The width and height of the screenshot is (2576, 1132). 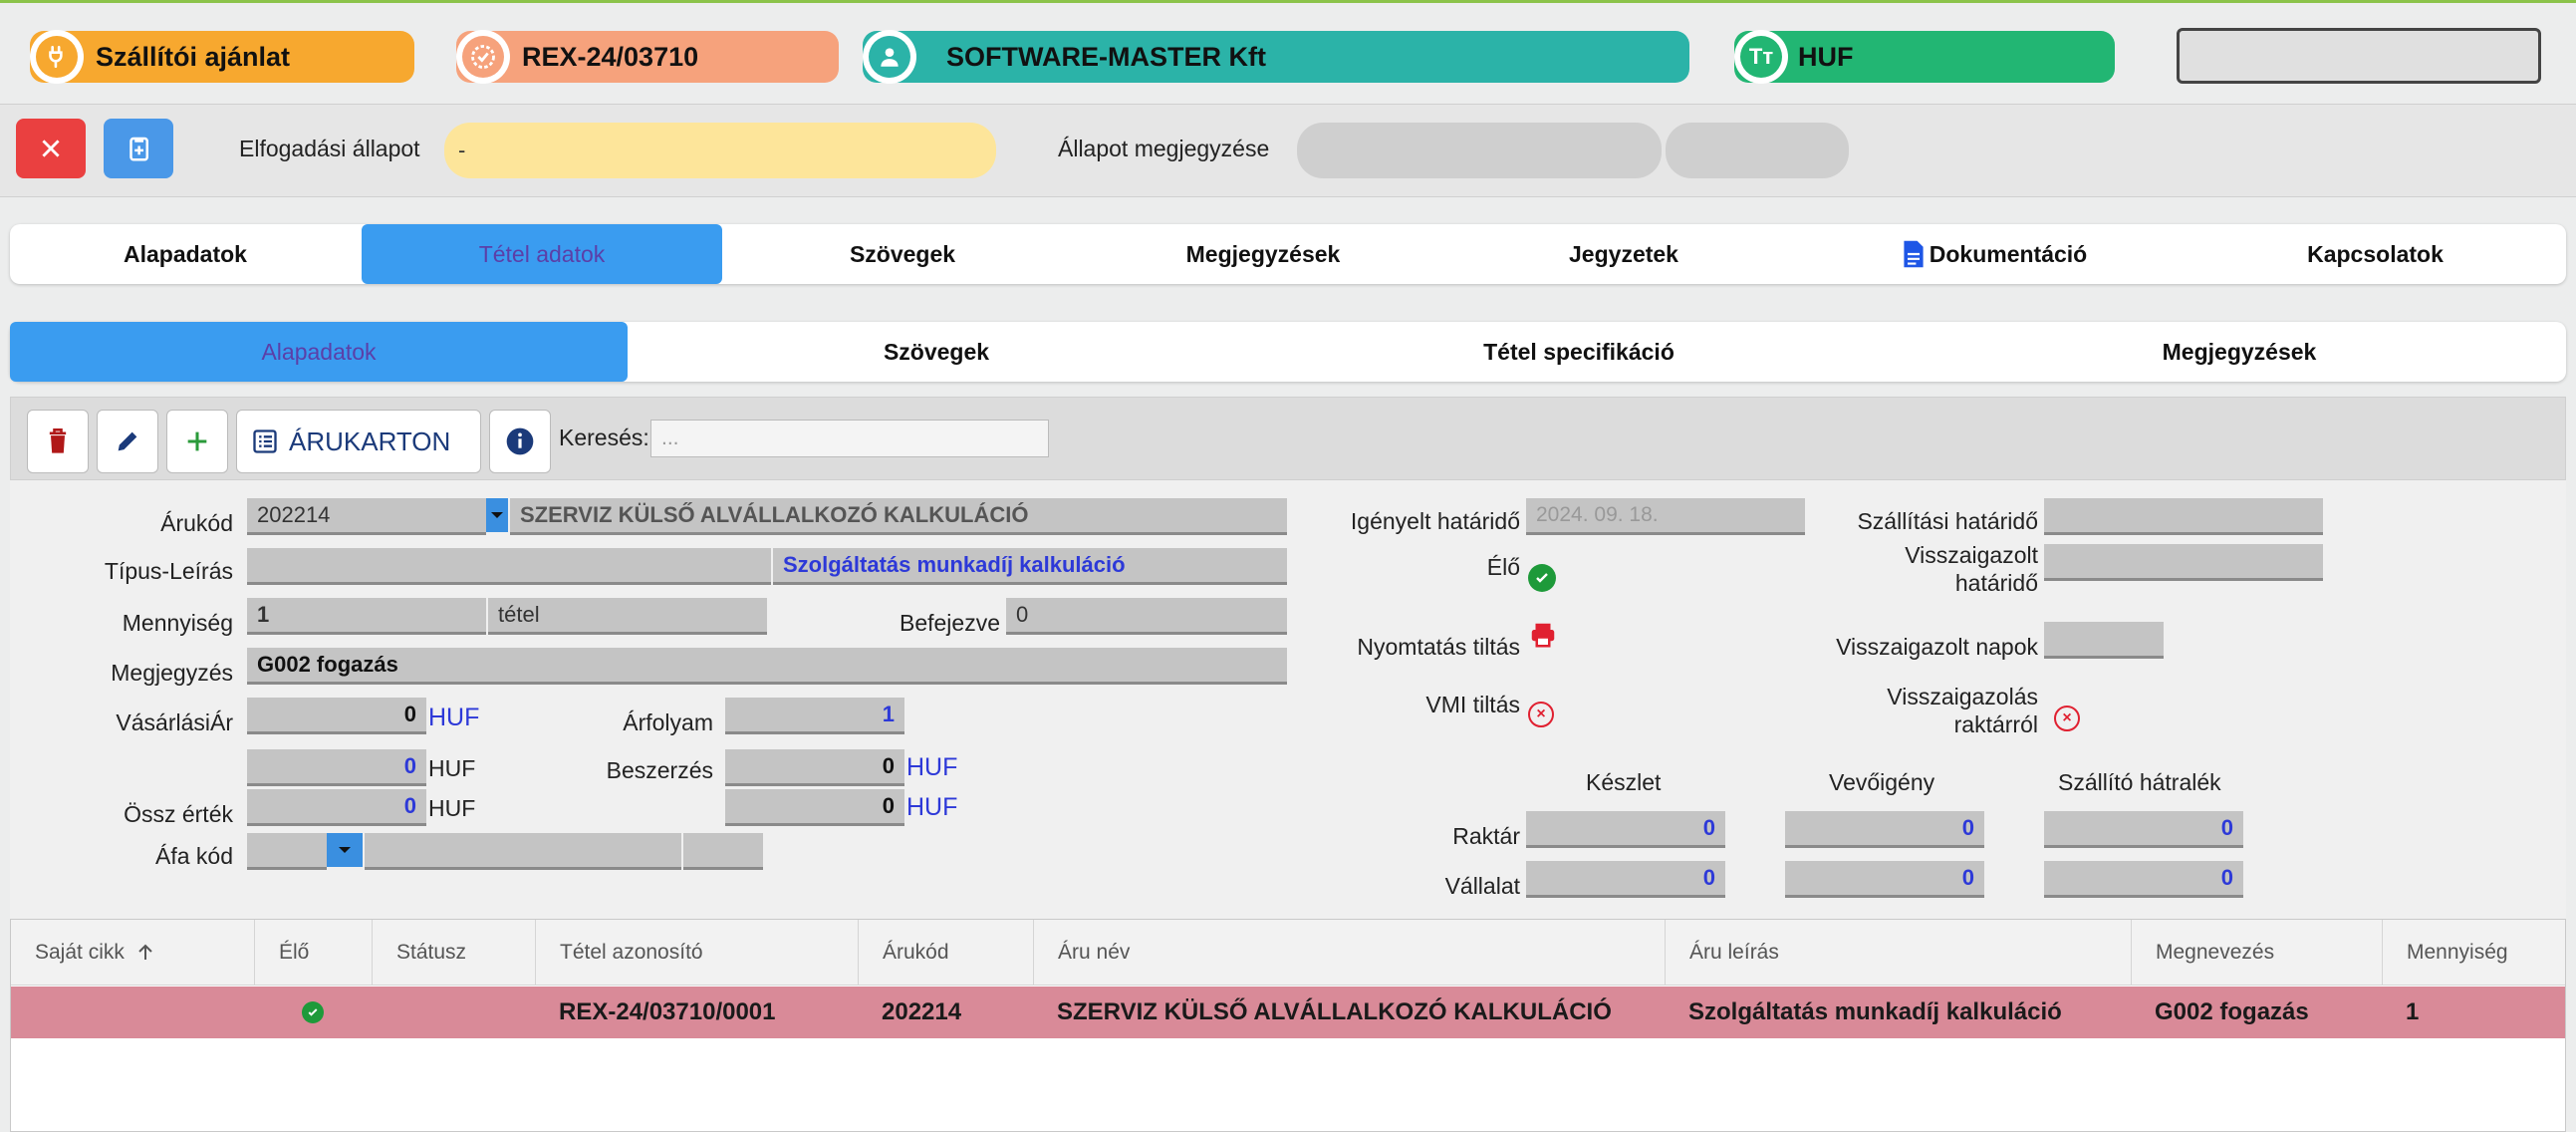 What do you see at coordinates (453, 953) in the screenshot?
I see `col-statusz: Státusz` at bounding box center [453, 953].